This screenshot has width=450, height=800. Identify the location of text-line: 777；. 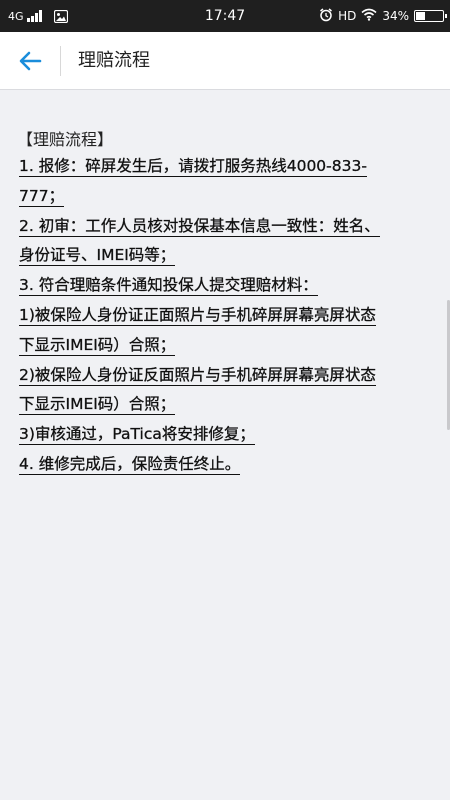
(42, 196).